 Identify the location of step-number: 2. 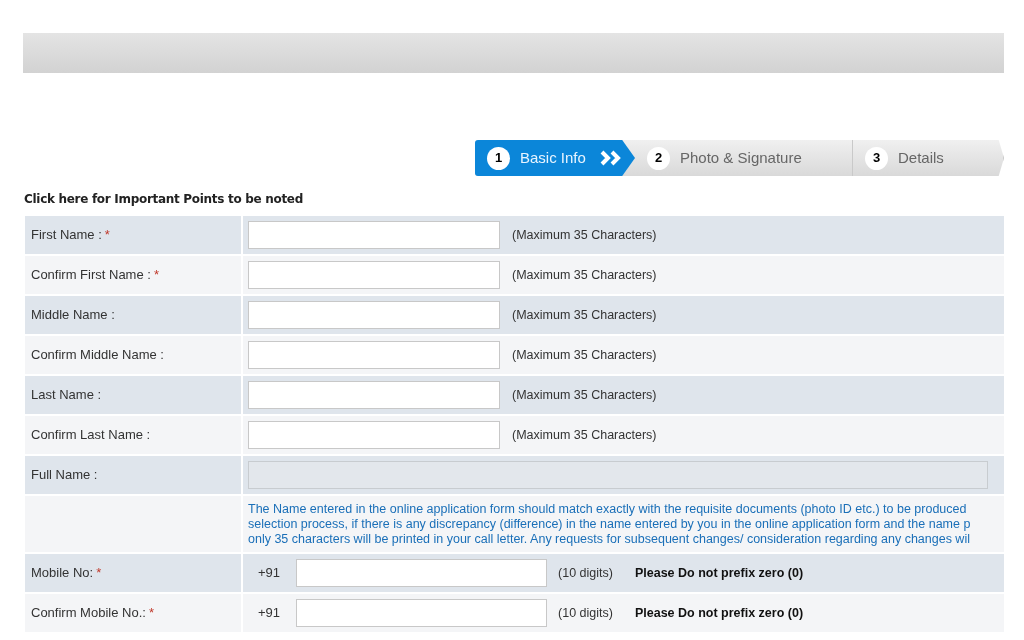
(658, 158).